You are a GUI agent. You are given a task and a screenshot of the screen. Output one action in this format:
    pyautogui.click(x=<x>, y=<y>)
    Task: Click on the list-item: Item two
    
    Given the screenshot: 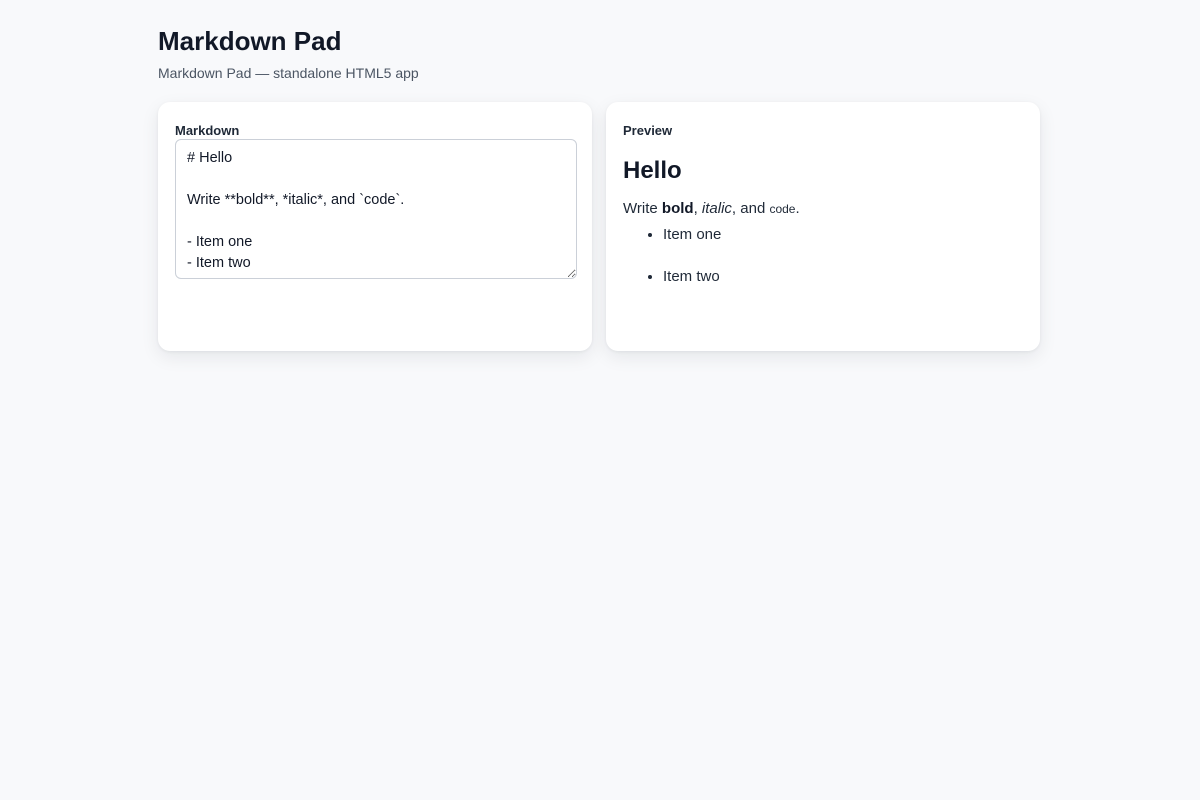 What is the action you would take?
    pyautogui.click(x=843, y=277)
    